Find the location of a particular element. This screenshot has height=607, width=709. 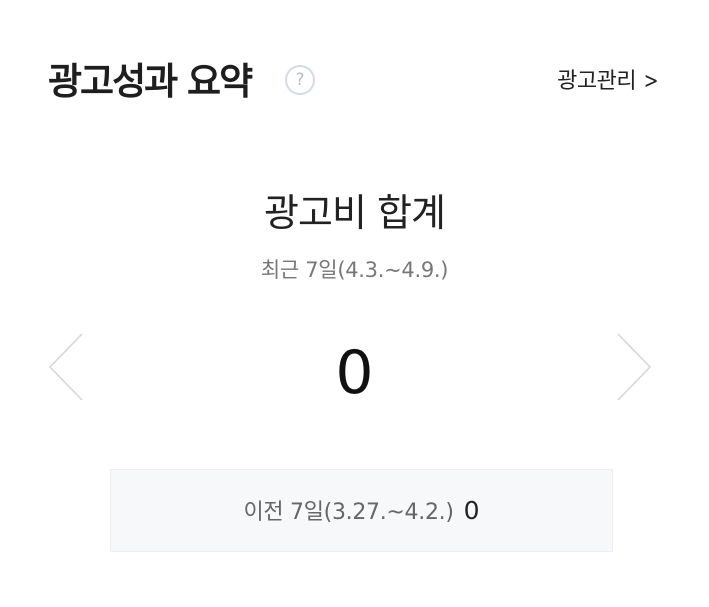

ad-spend-total-value: 0 is located at coordinates (354, 373).